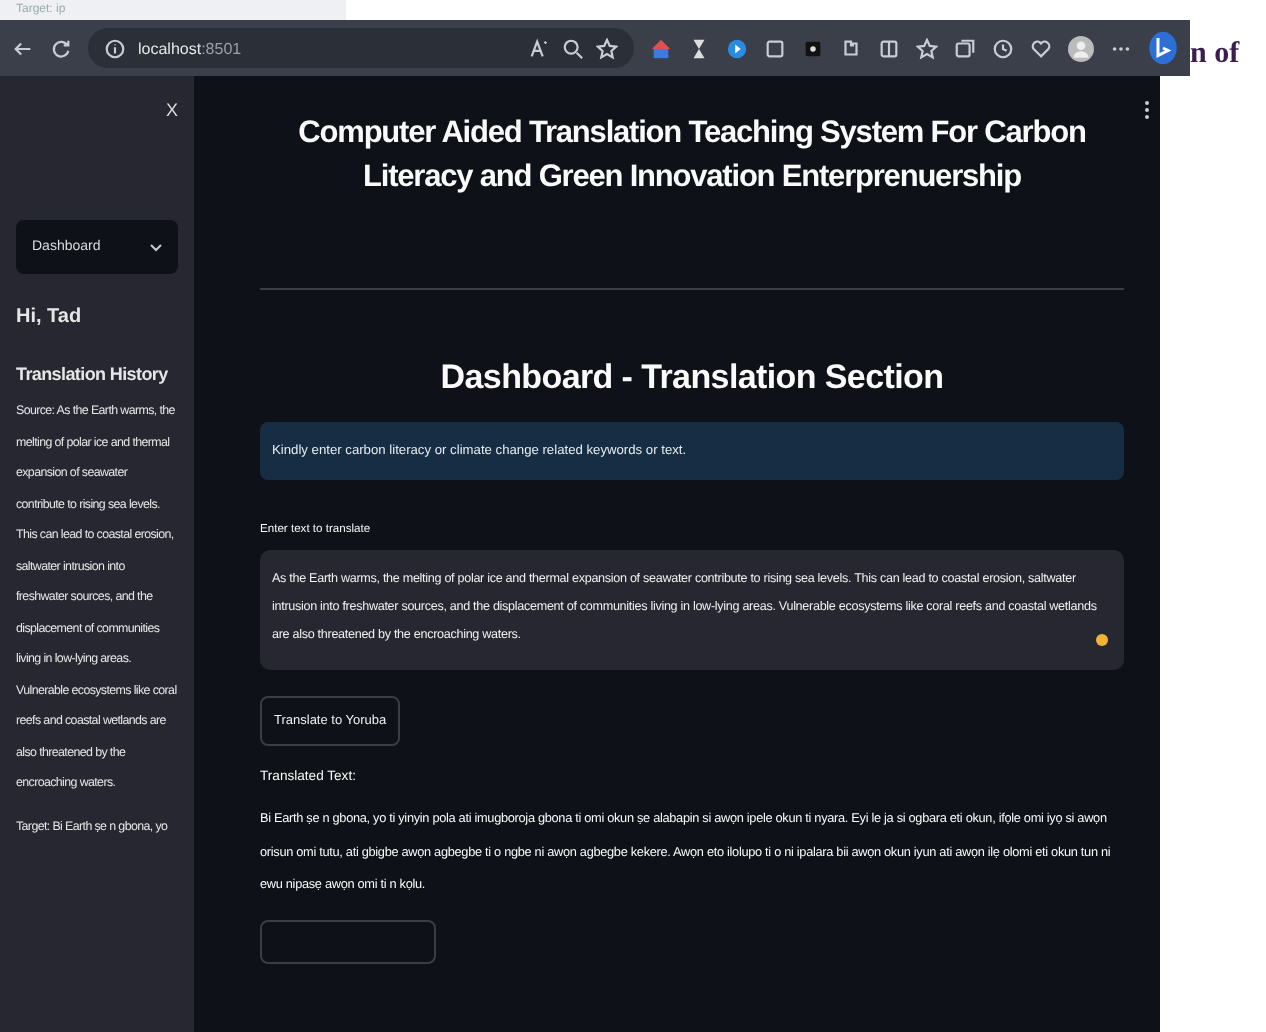 Image resolution: width=1266 pixels, height=1032 pixels. I want to click on copilot-icon, so click(1163, 48).